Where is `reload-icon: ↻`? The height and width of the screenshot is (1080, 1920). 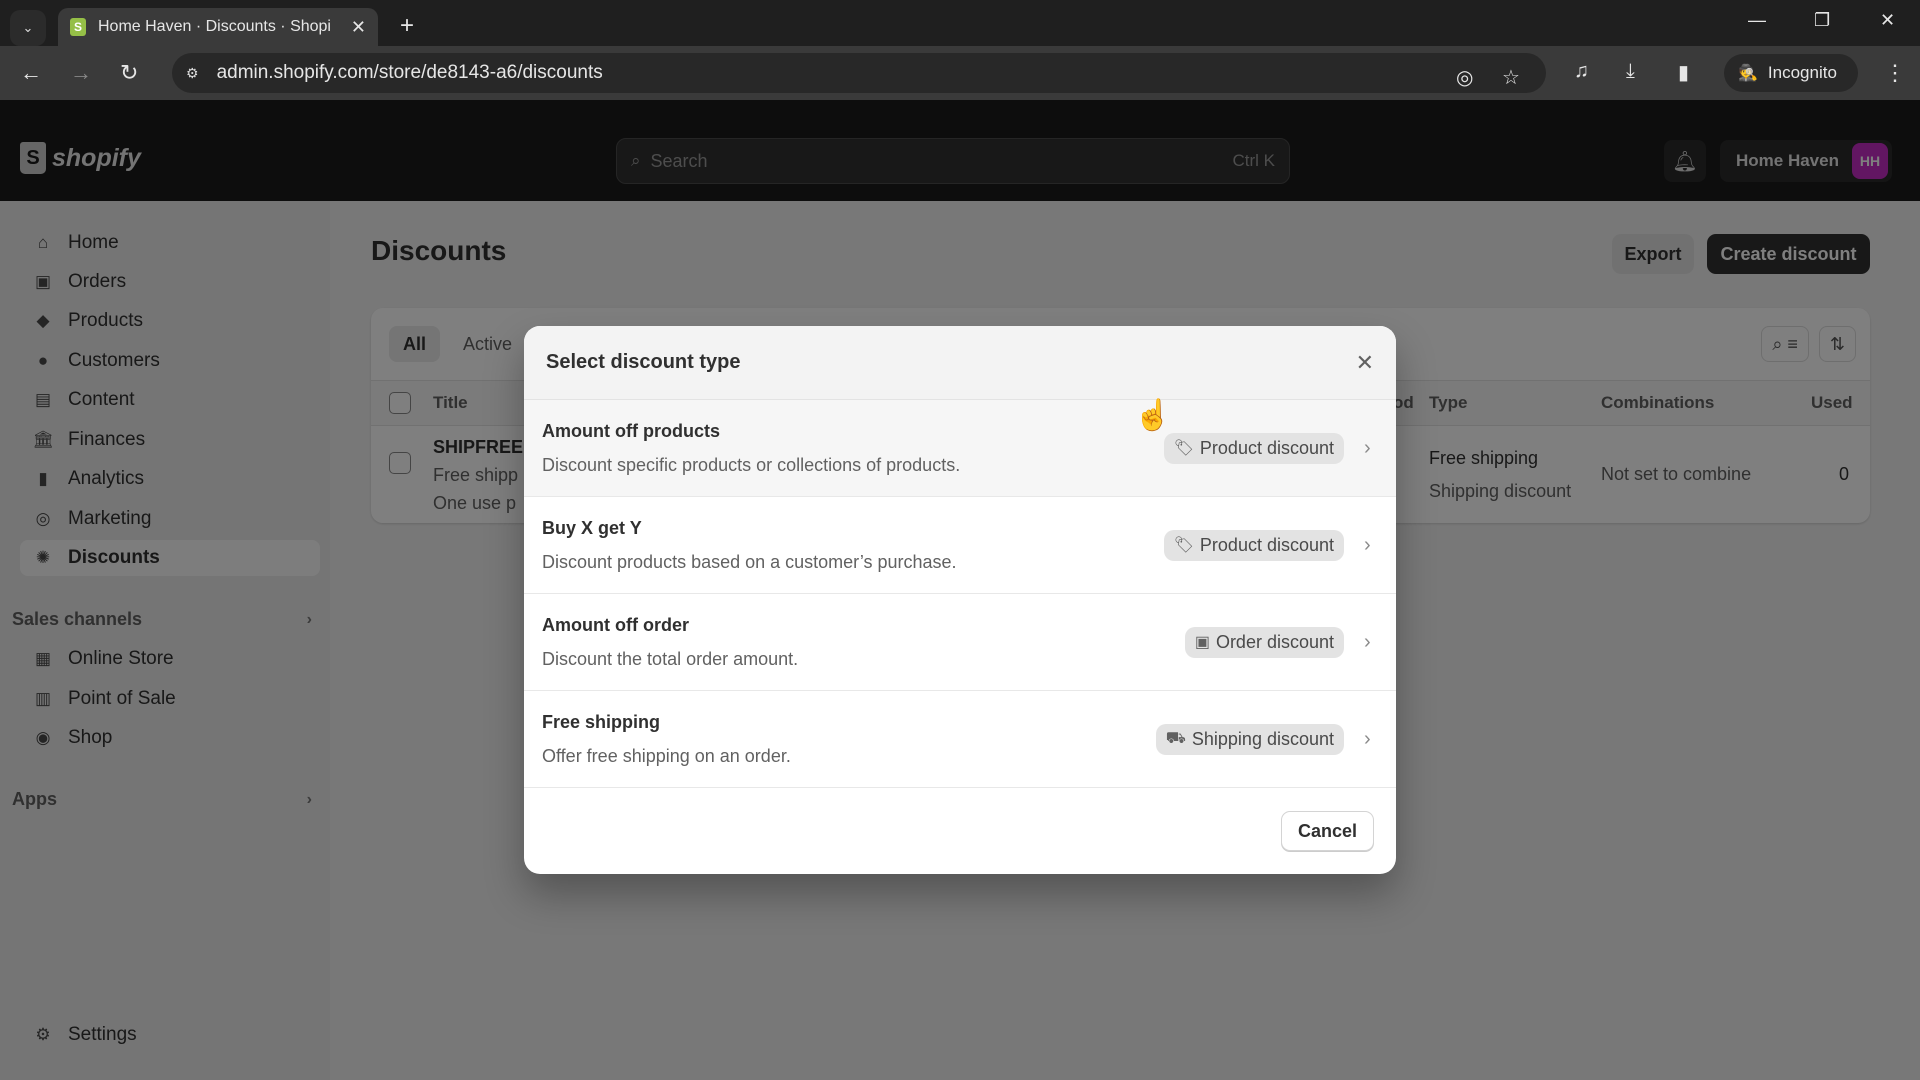
reload-icon: ↻ is located at coordinates (129, 73).